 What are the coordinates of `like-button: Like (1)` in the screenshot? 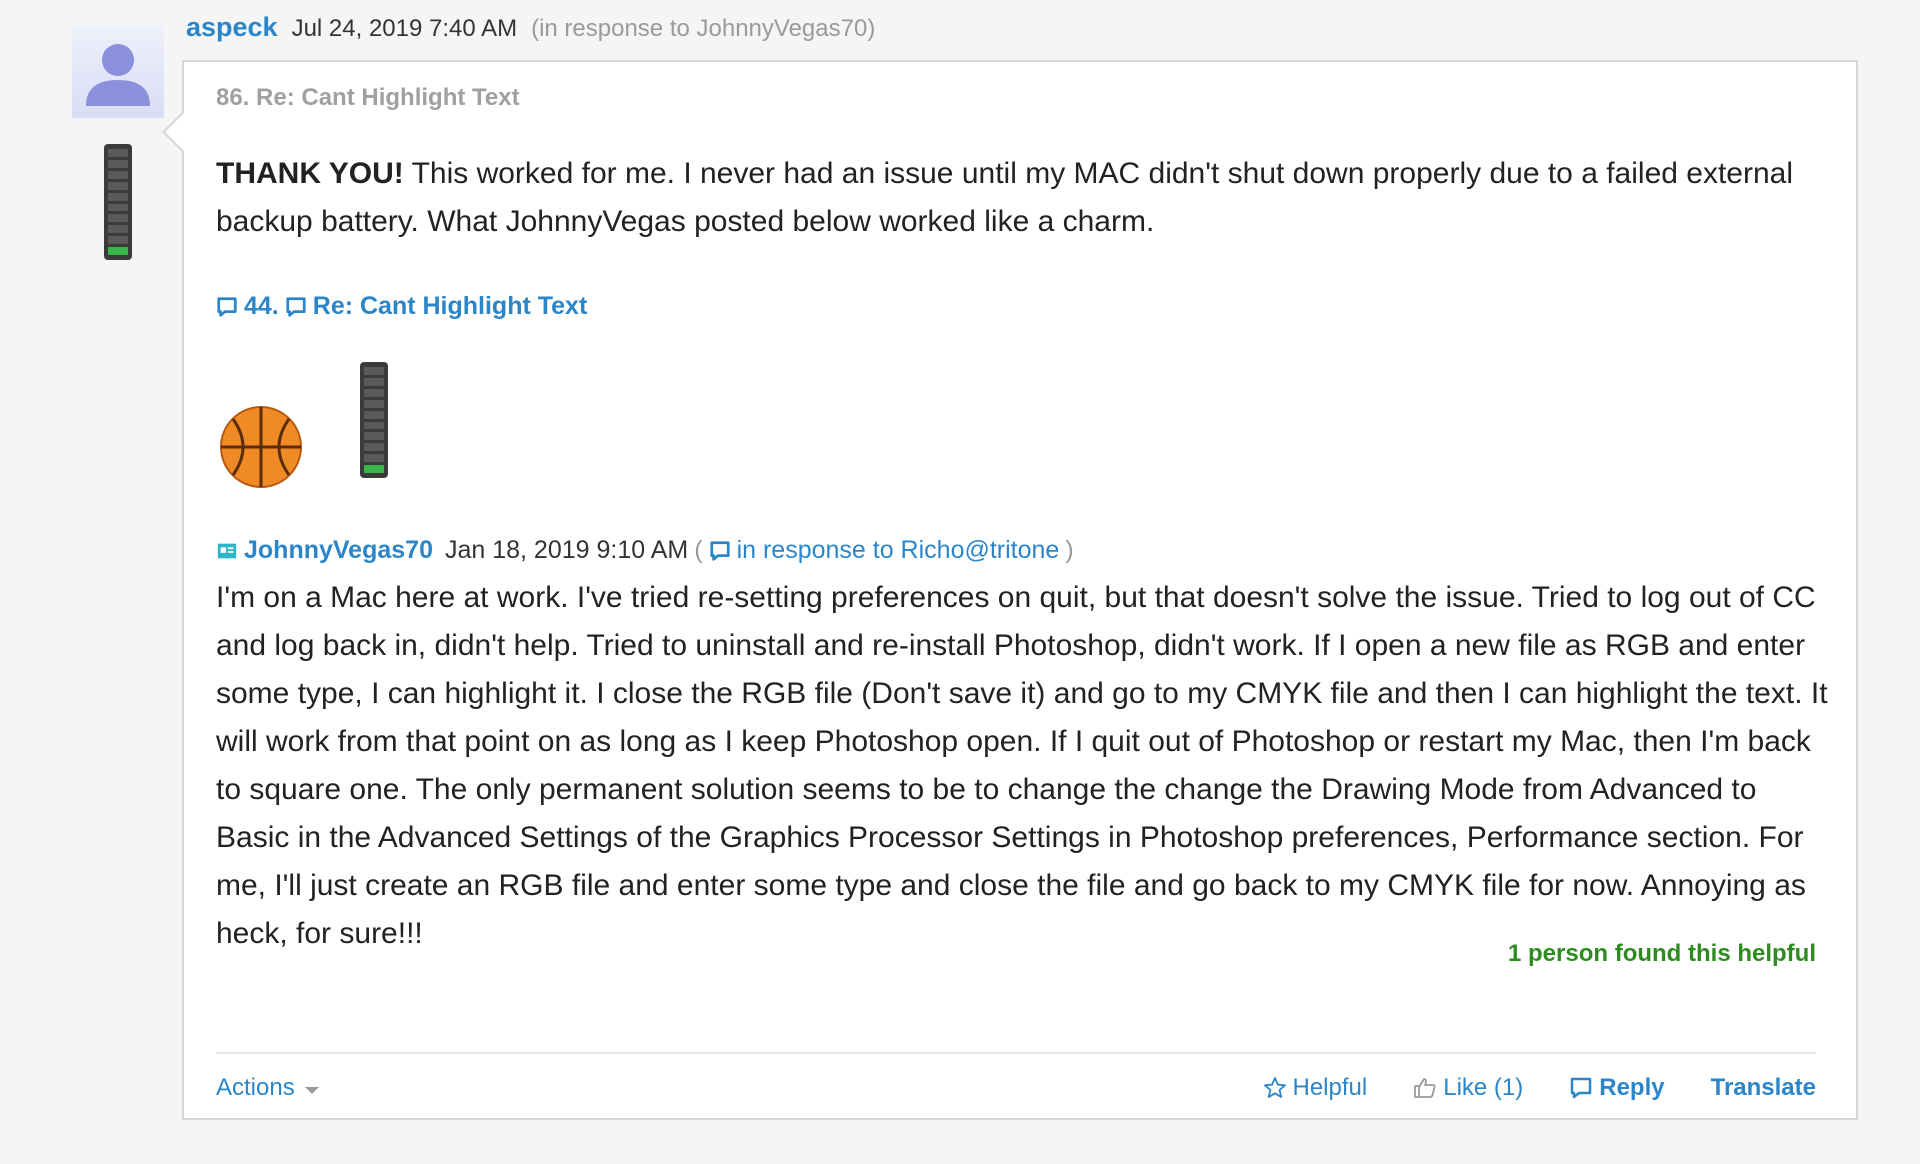 It's located at (1468, 1088).